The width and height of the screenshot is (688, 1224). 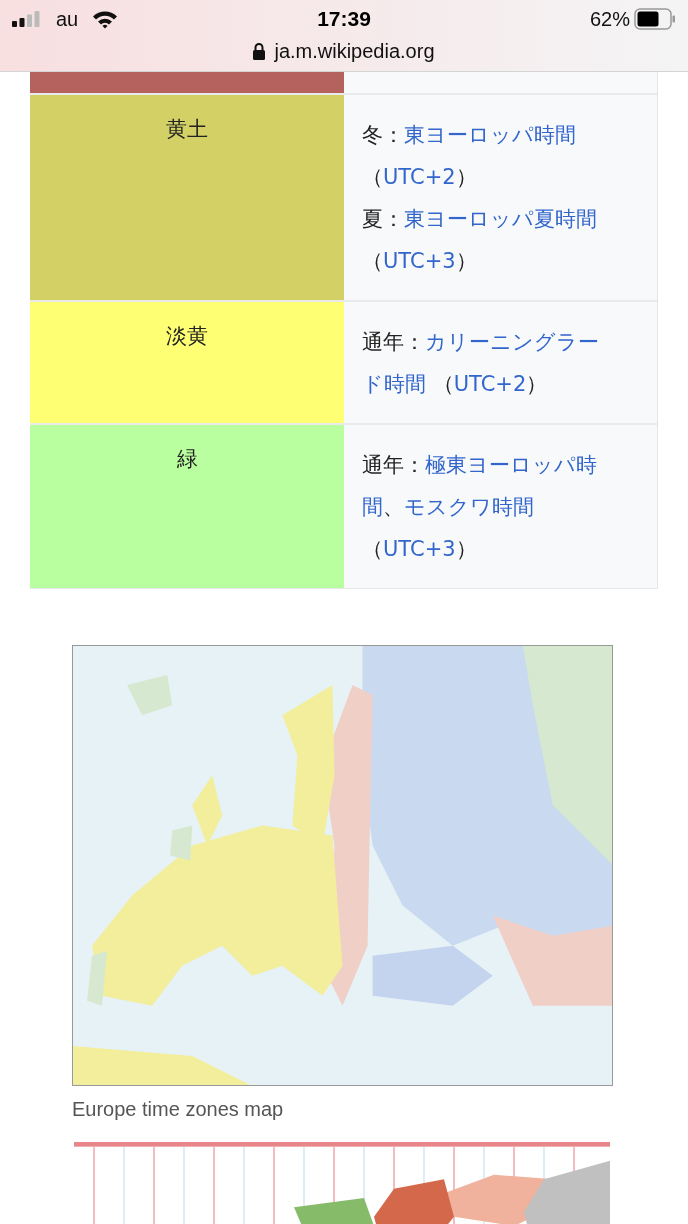 I want to click on cell-text: 冬：東ヨーロッパ時間, so click(x=469, y=135).